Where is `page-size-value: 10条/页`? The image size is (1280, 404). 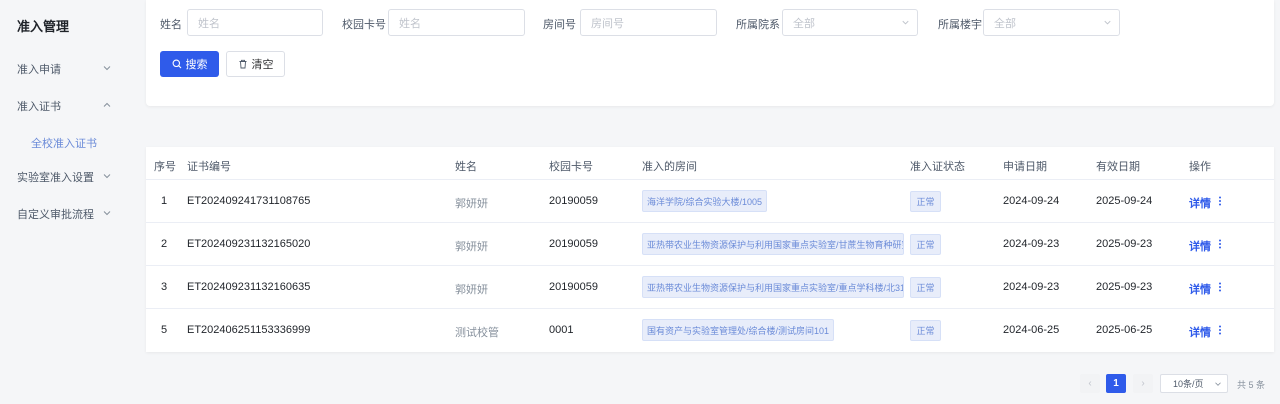 page-size-value: 10条/页 is located at coordinates (1188, 384).